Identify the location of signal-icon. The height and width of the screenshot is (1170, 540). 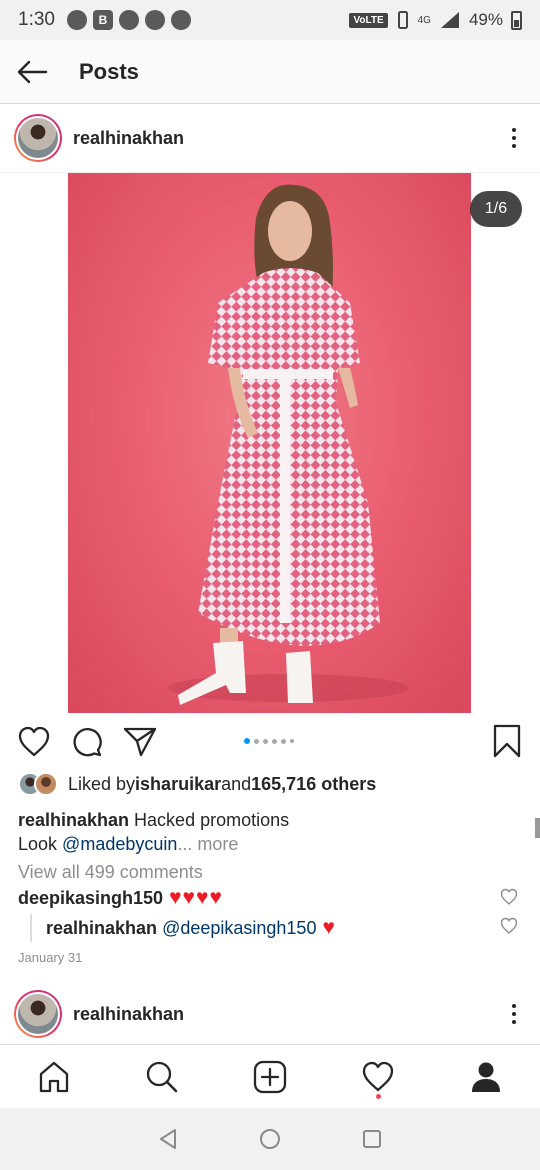
(449, 20).